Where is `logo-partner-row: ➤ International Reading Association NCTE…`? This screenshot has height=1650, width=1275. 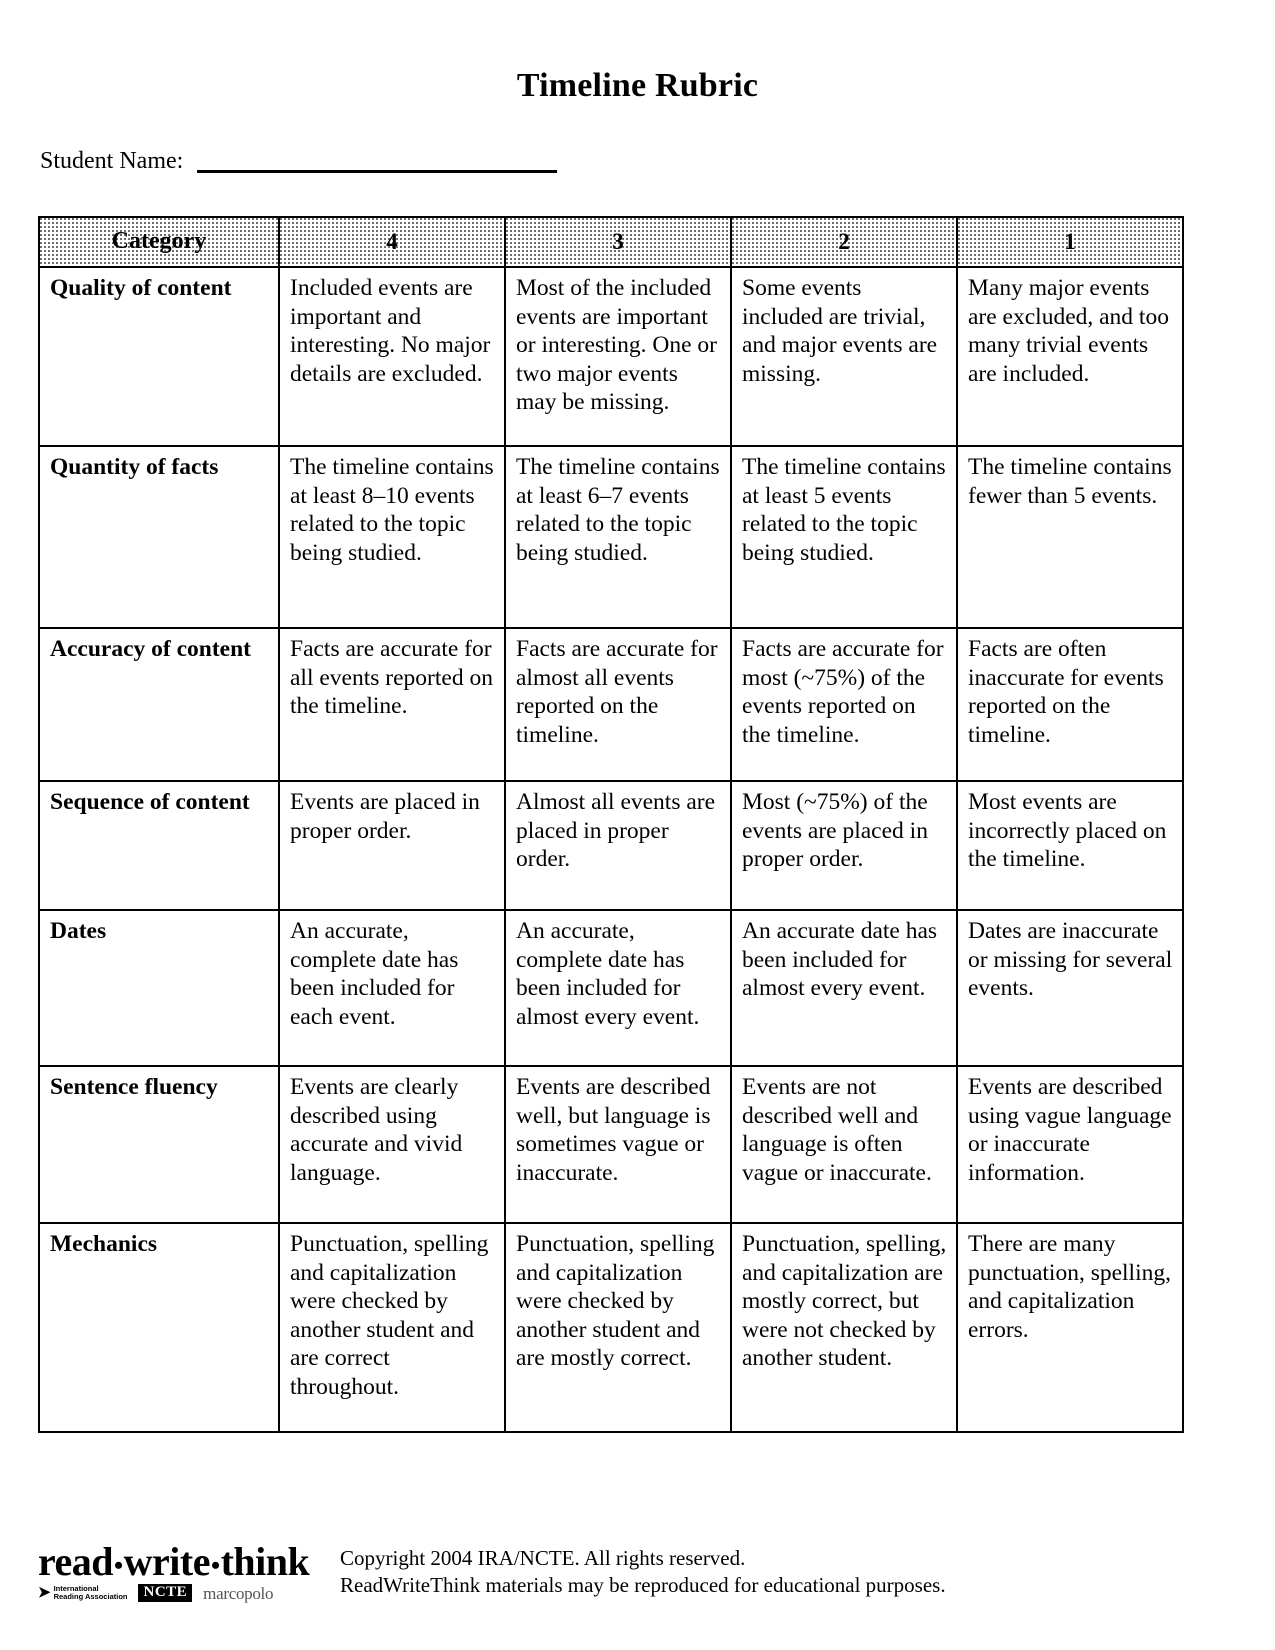
logo-partner-row: ➤ International Reading Association NCTE… is located at coordinates (177, 1593).